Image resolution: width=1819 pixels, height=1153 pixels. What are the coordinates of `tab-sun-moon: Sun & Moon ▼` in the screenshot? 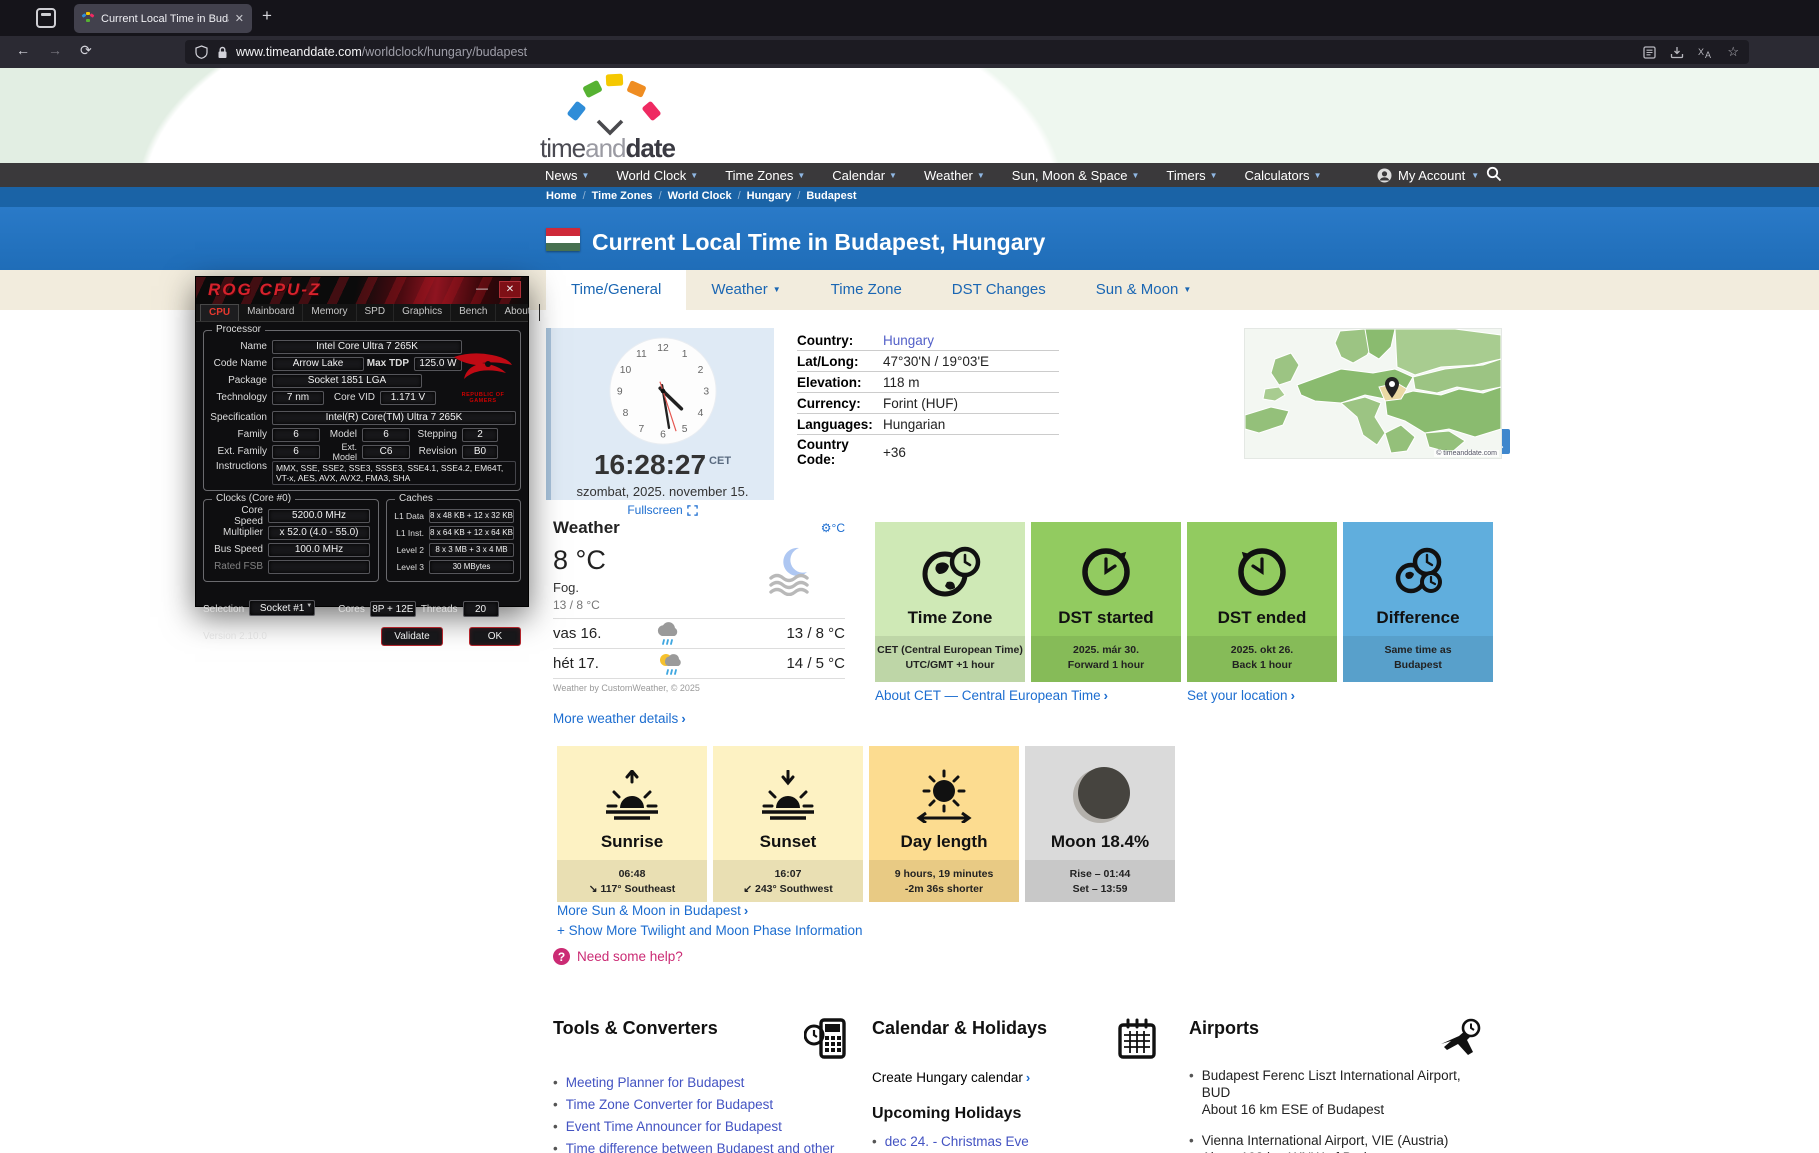 It's located at (1143, 290).